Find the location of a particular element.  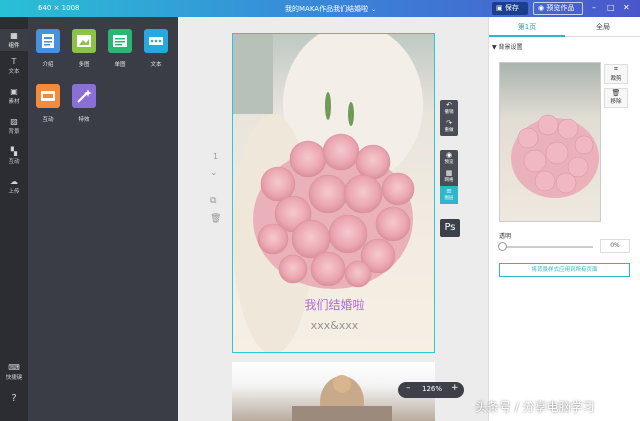

tile-text is located at coordinates (156, 41).